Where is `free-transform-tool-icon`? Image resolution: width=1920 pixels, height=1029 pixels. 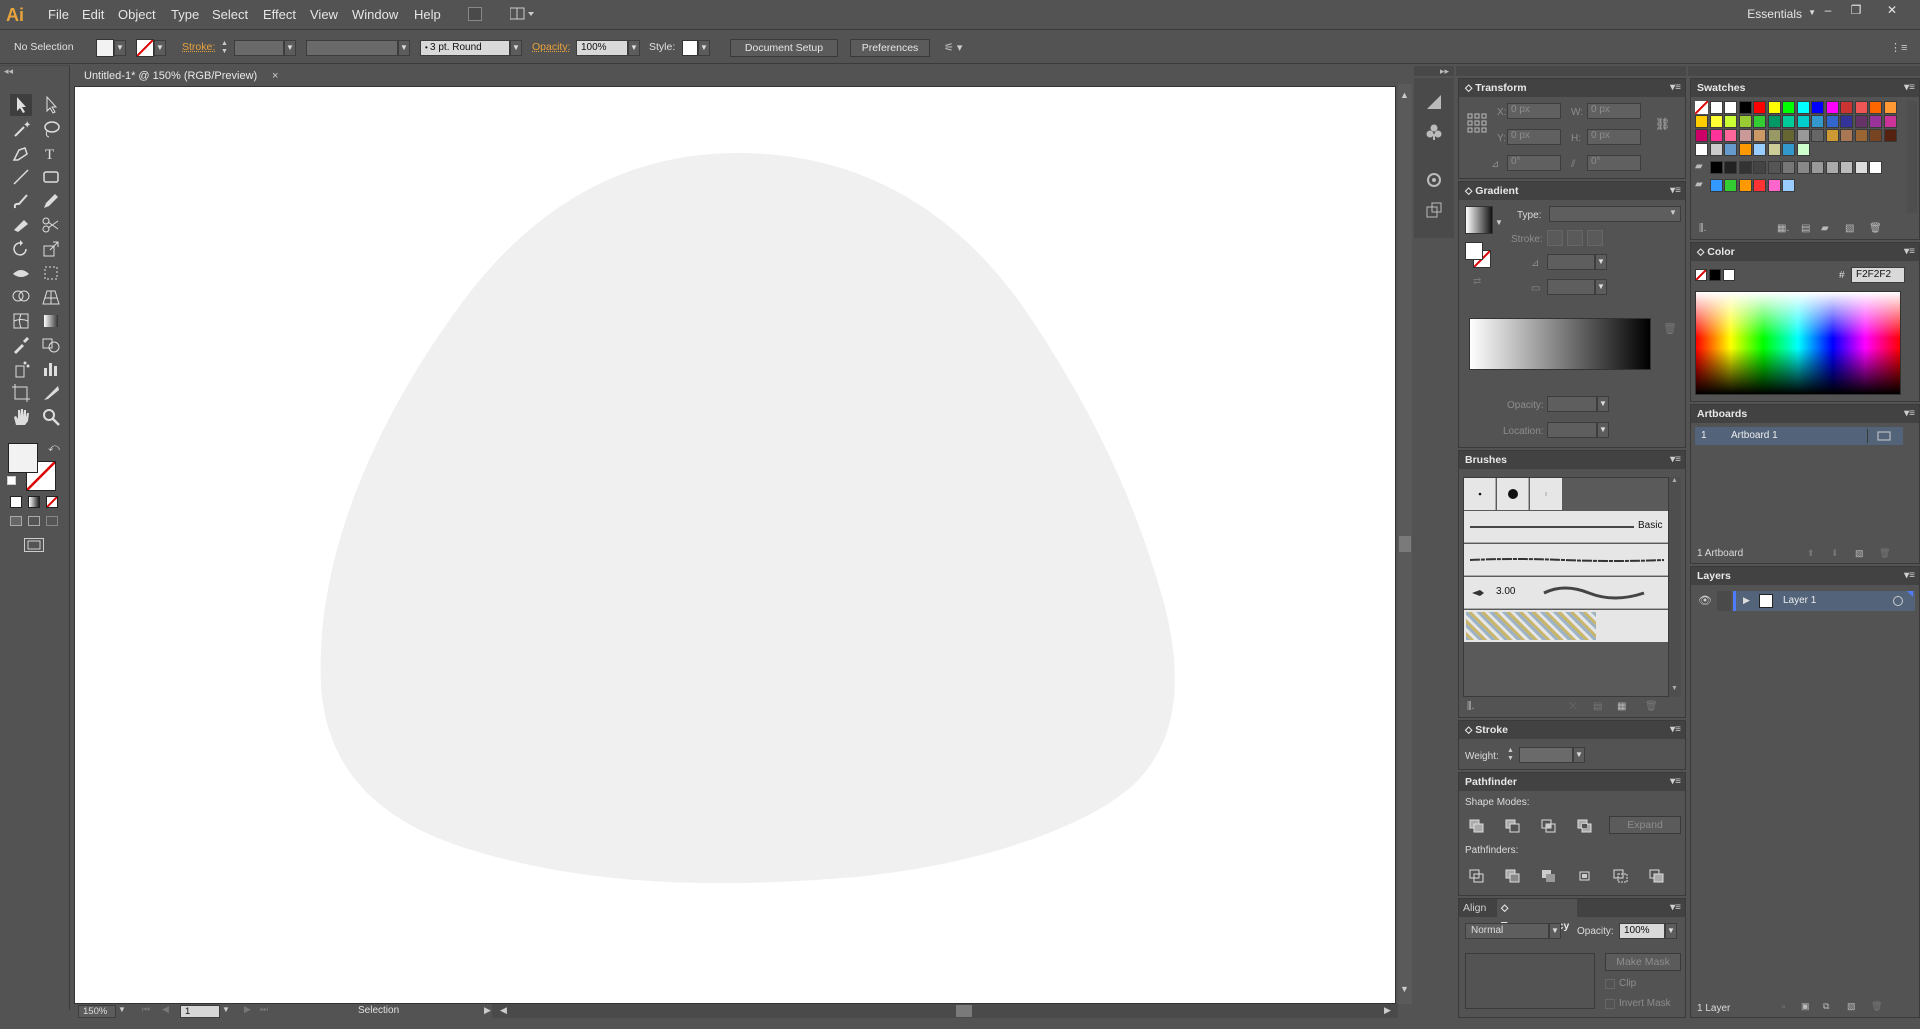
free-transform-tool-icon is located at coordinates (51, 273).